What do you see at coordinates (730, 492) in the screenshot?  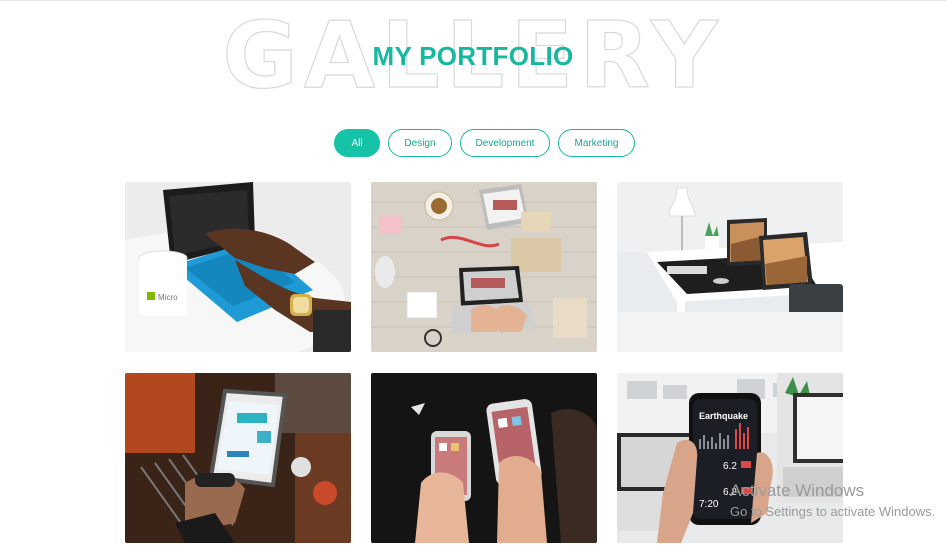 I see `phone-readout-2: 6.2` at bounding box center [730, 492].